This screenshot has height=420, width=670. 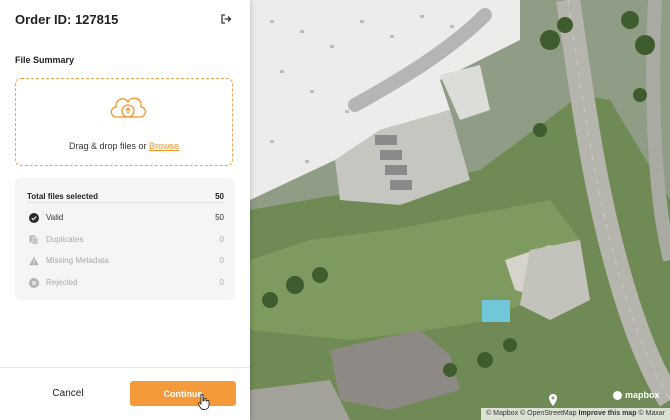 What do you see at coordinates (34, 240) in the screenshot?
I see `copy-icon` at bounding box center [34, 240].